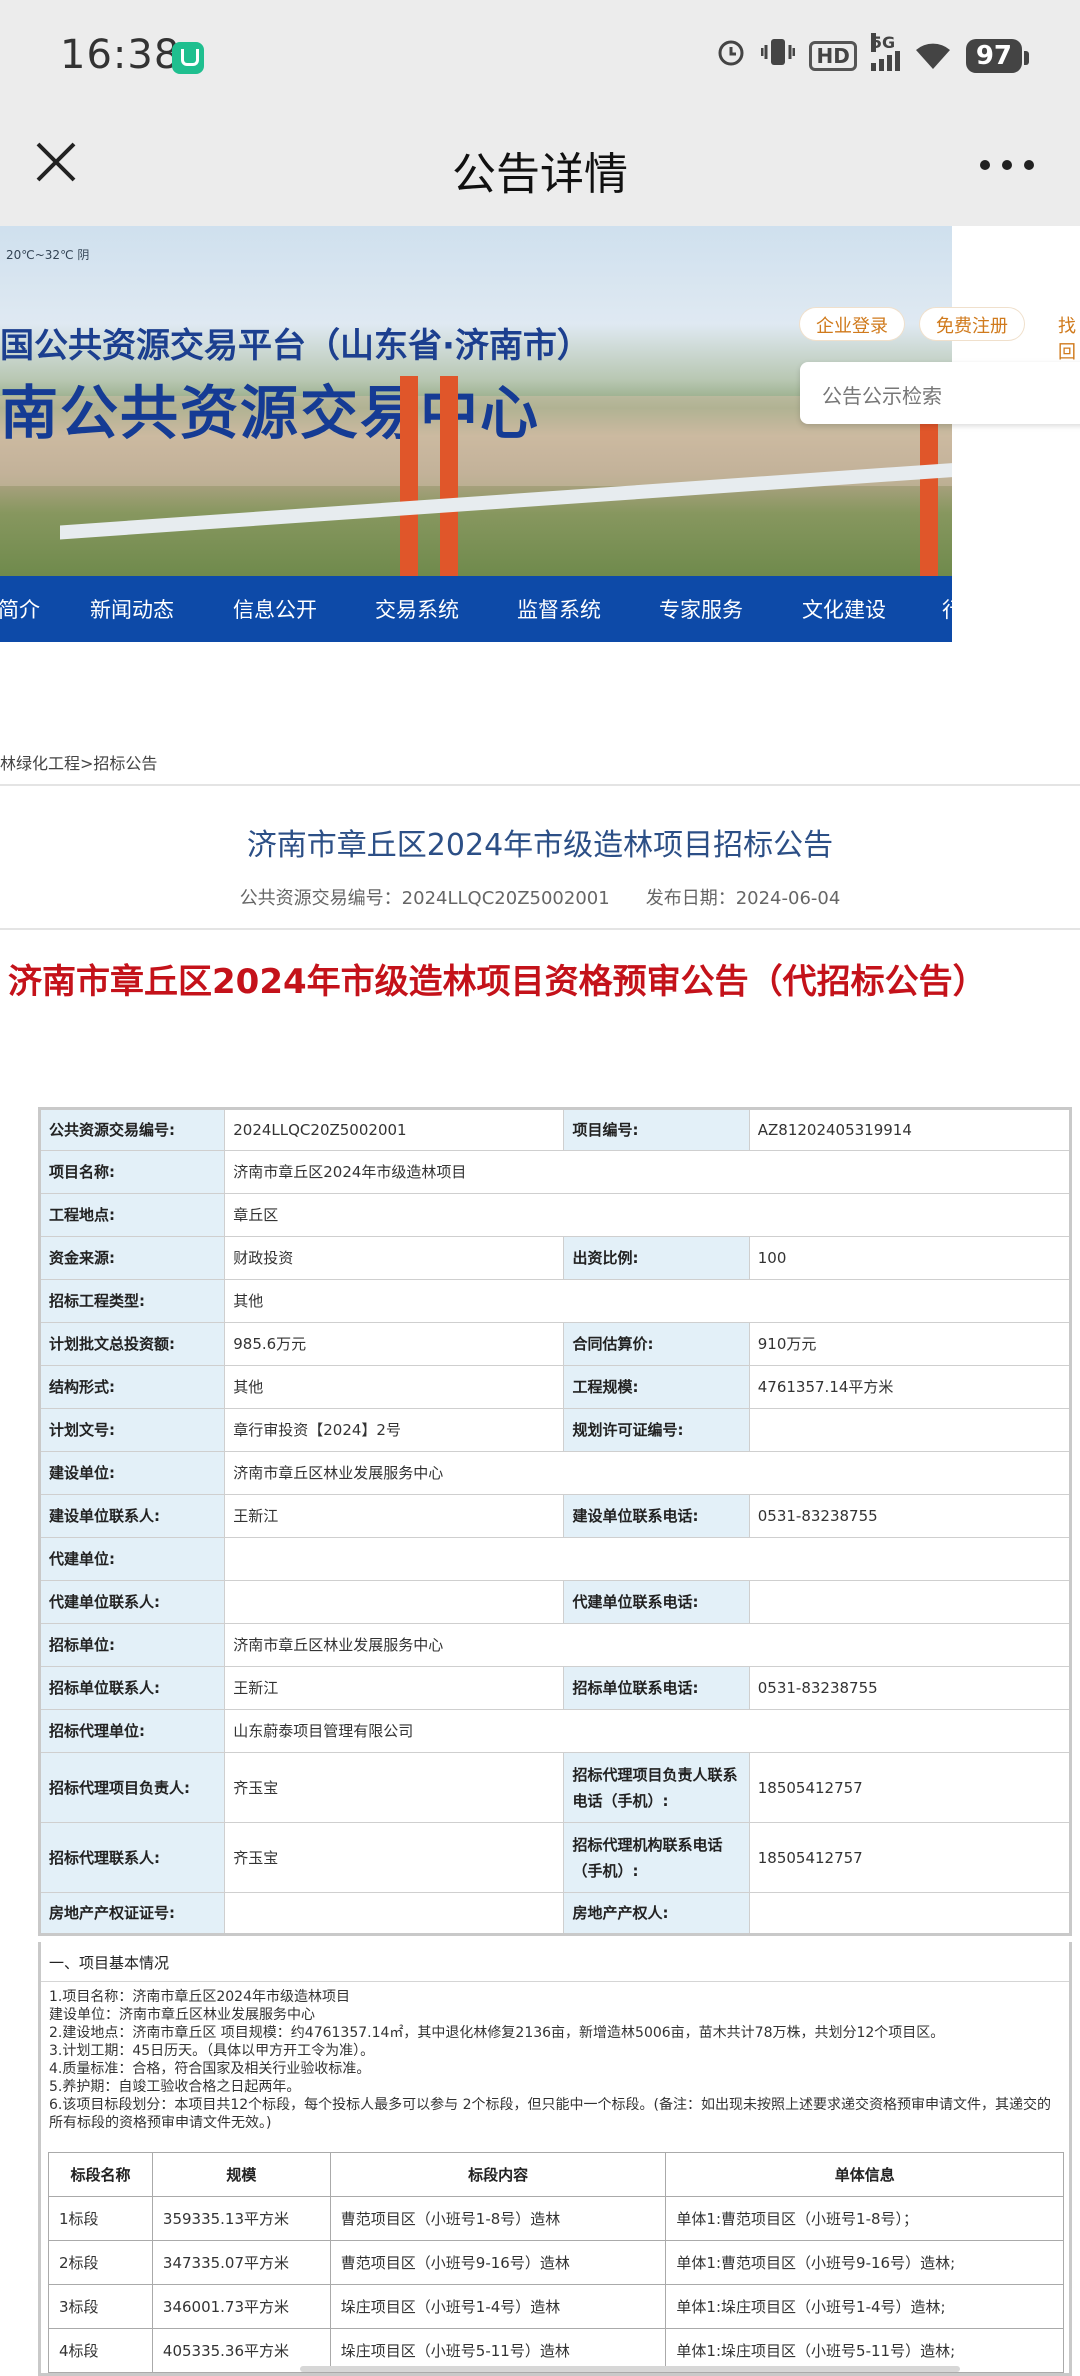 The image size is (1080, 2376). I want to click on info-label: 招标代理项目负责人联系电话（手机）:, so click(656, 1787).